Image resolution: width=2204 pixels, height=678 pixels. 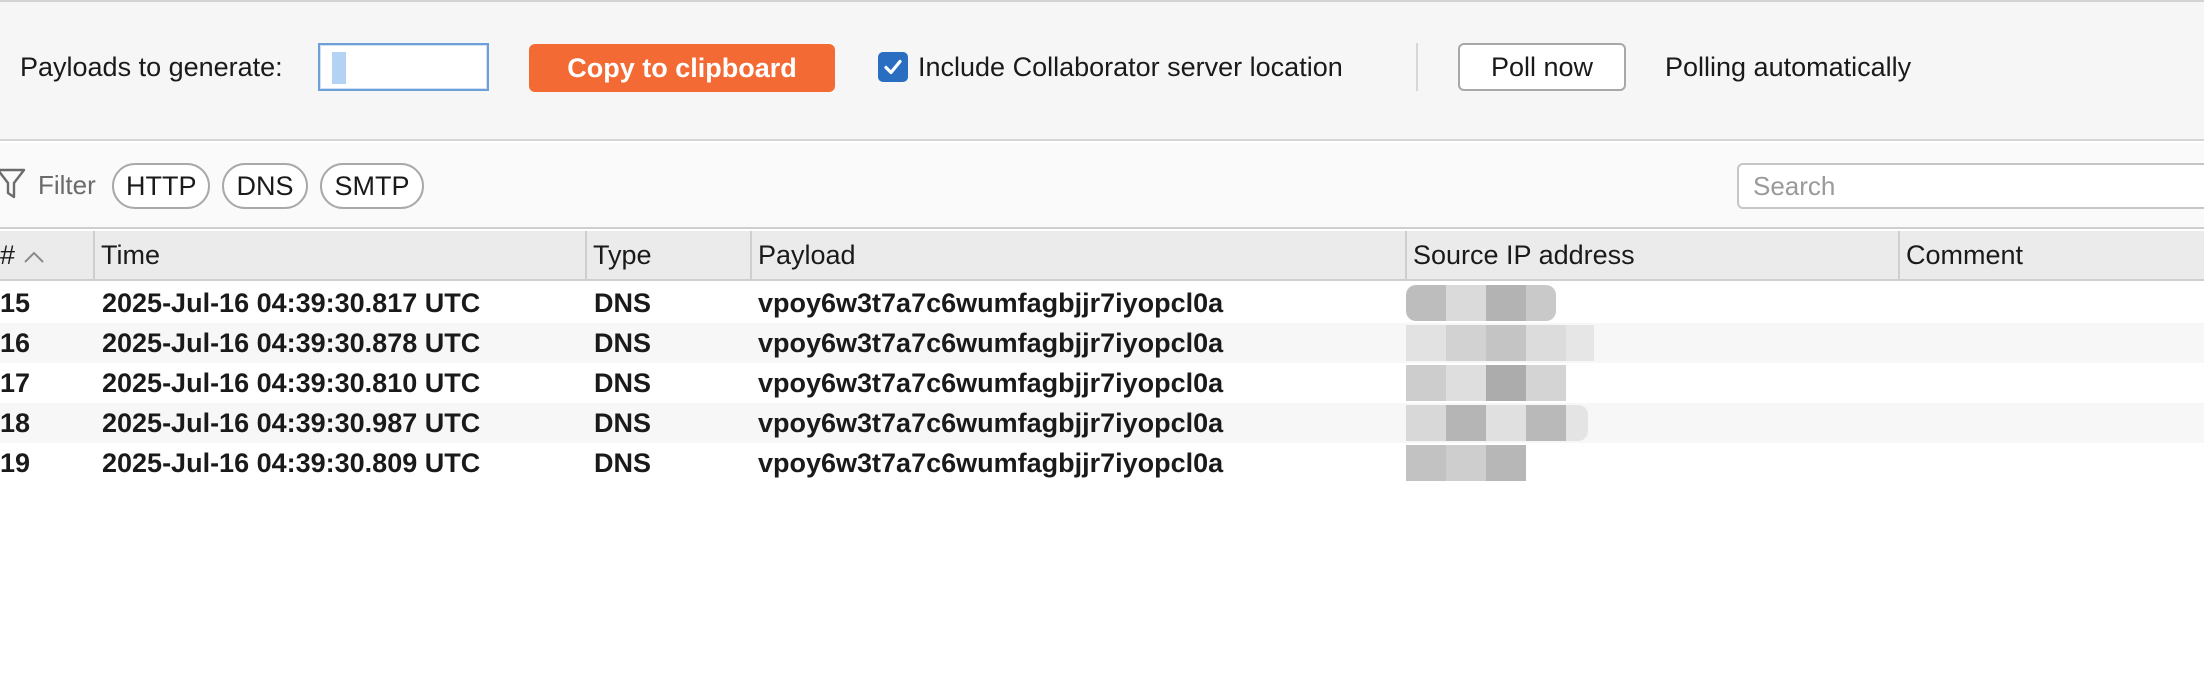 What do you see at coordinates (682, 68) in the screenshot?
I see `copy-to-clipboard-button: Copy to clipboard` at bounding box center [682, 68].